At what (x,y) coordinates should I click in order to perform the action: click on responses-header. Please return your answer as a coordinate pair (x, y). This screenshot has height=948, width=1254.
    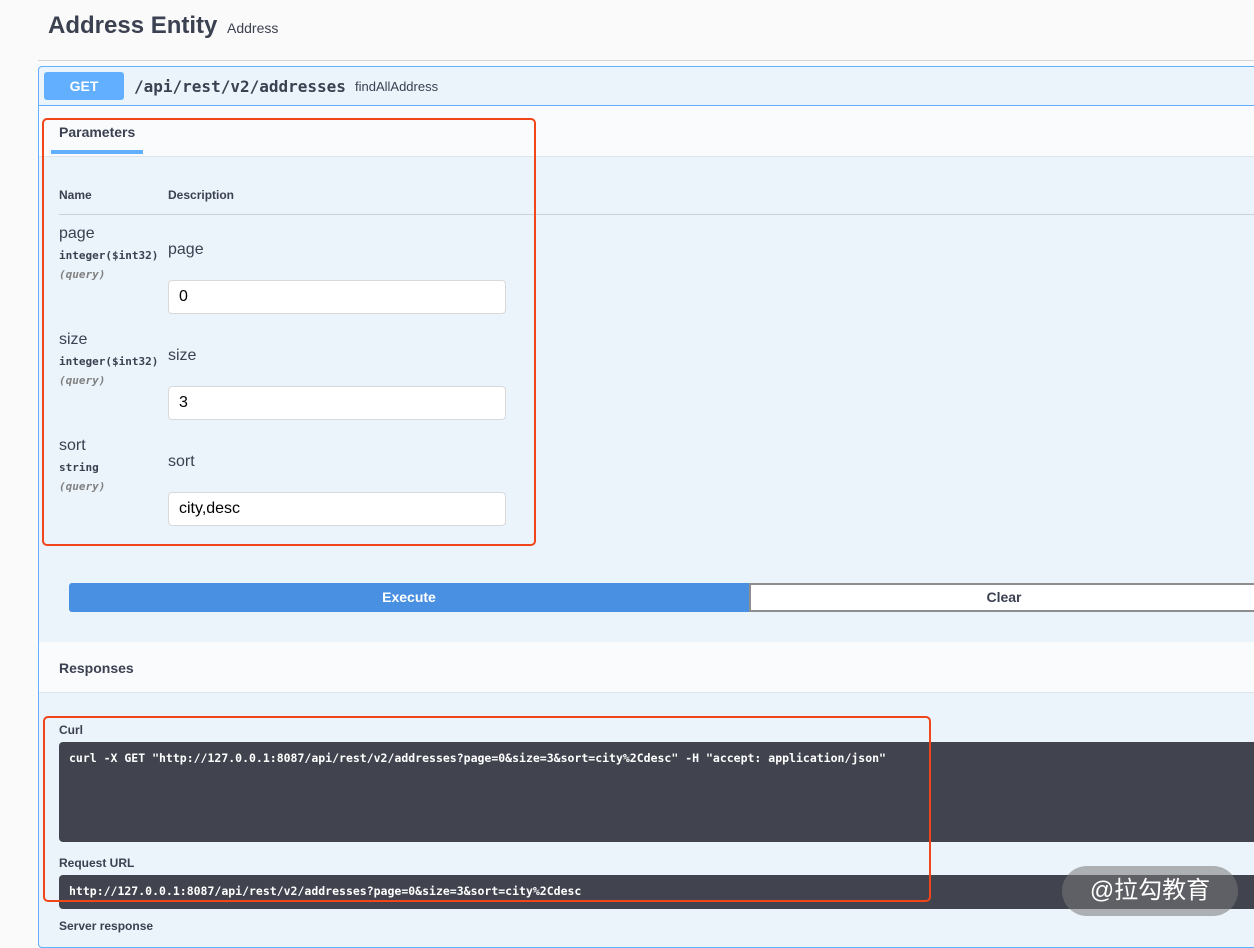
    Looking at the image, I should click on (646, 667).